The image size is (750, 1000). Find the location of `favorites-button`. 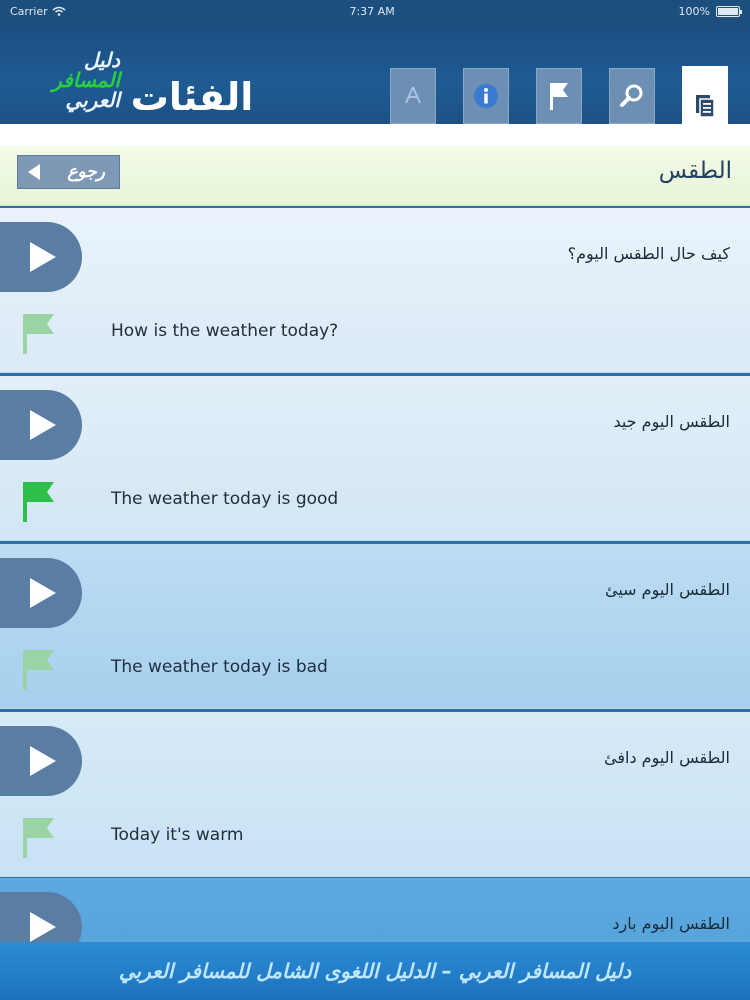

favorites-button is located at coordinates (559, 96).